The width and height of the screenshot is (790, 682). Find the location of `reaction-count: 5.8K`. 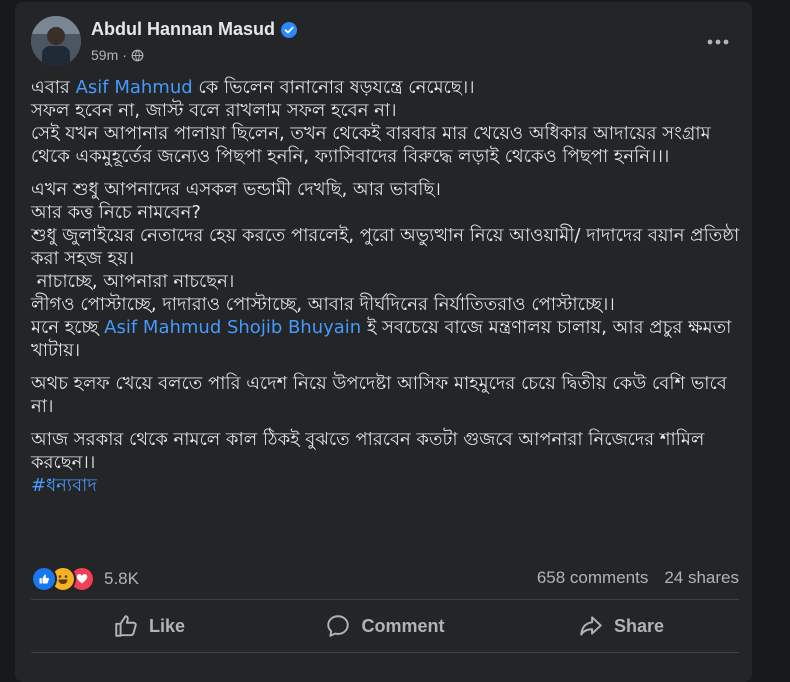

reaction-count: 5.8K is located at coordinates (121, 578).